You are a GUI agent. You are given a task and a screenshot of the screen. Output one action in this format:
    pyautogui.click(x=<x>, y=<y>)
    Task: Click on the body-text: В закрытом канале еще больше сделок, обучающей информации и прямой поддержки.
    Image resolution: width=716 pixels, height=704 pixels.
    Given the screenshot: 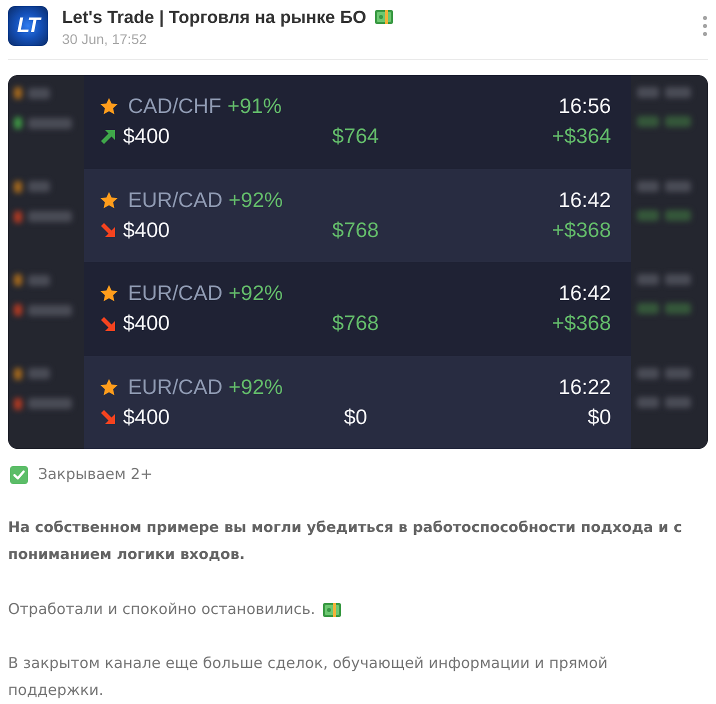 What is the action you would take?
    pyautogui.click(x=308, y=677)
    